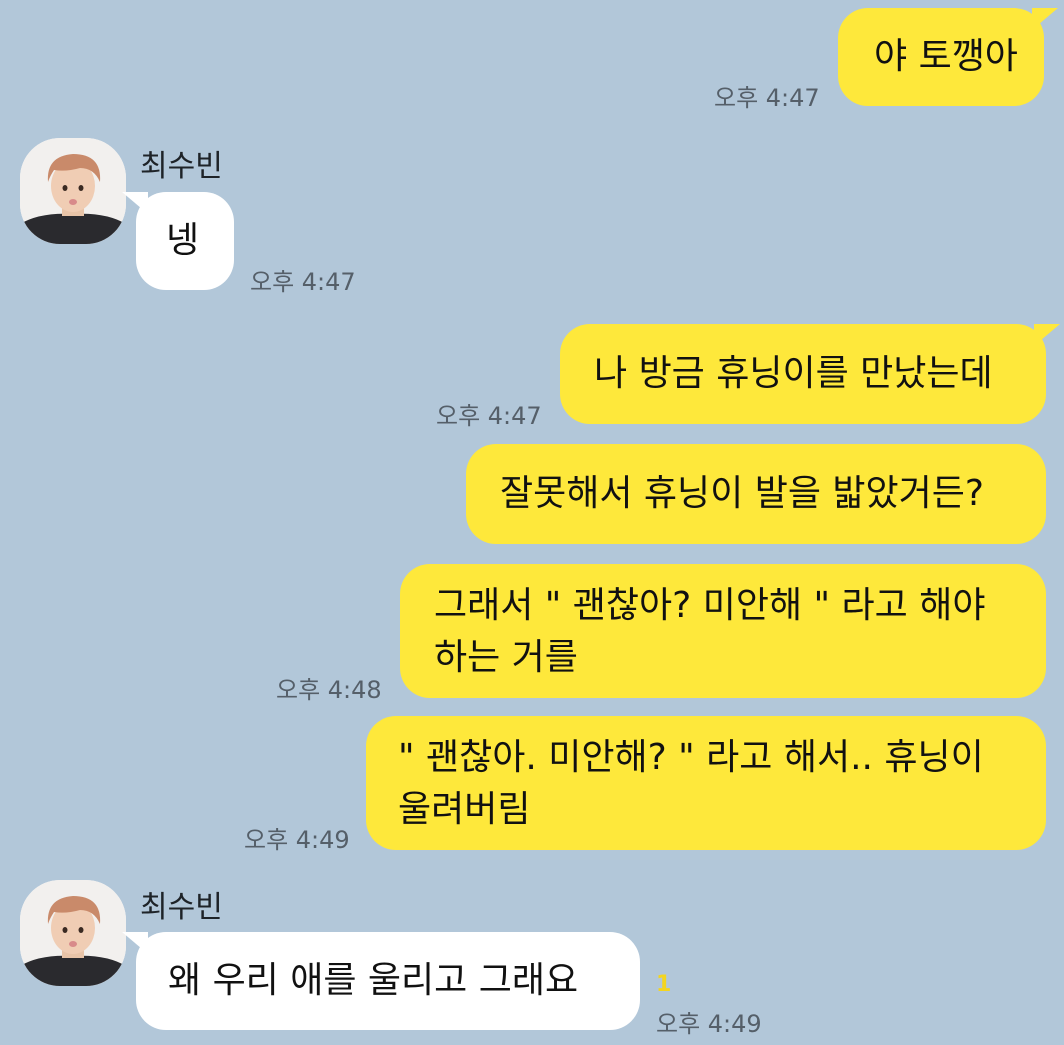 The width and height of the screenshot is (1064, 1045). What do you see at coordinates (664, 984) in the screenshot?
I see `unread-count: 1` at bounding box center [664, 984].